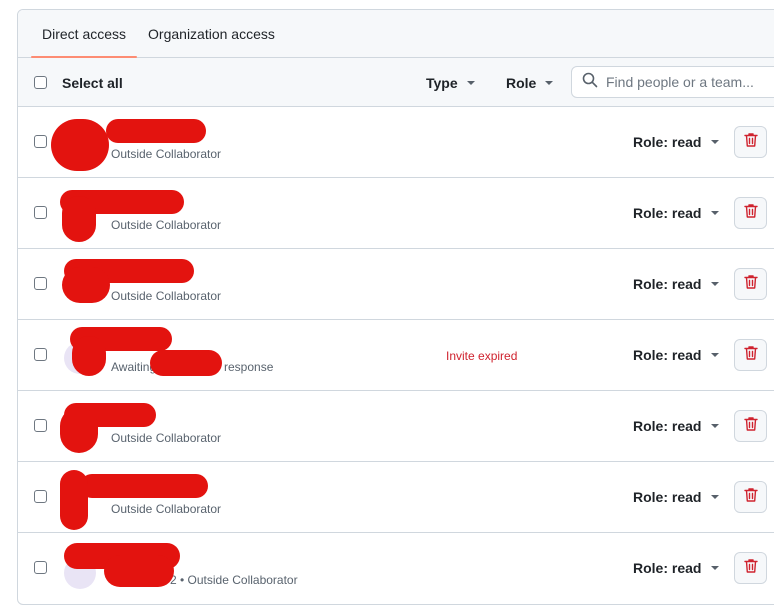  What do you see at coordinates (92, 83) in the screenshot?
I see `select-all-label: Select all` at bounding box center [92, 83].